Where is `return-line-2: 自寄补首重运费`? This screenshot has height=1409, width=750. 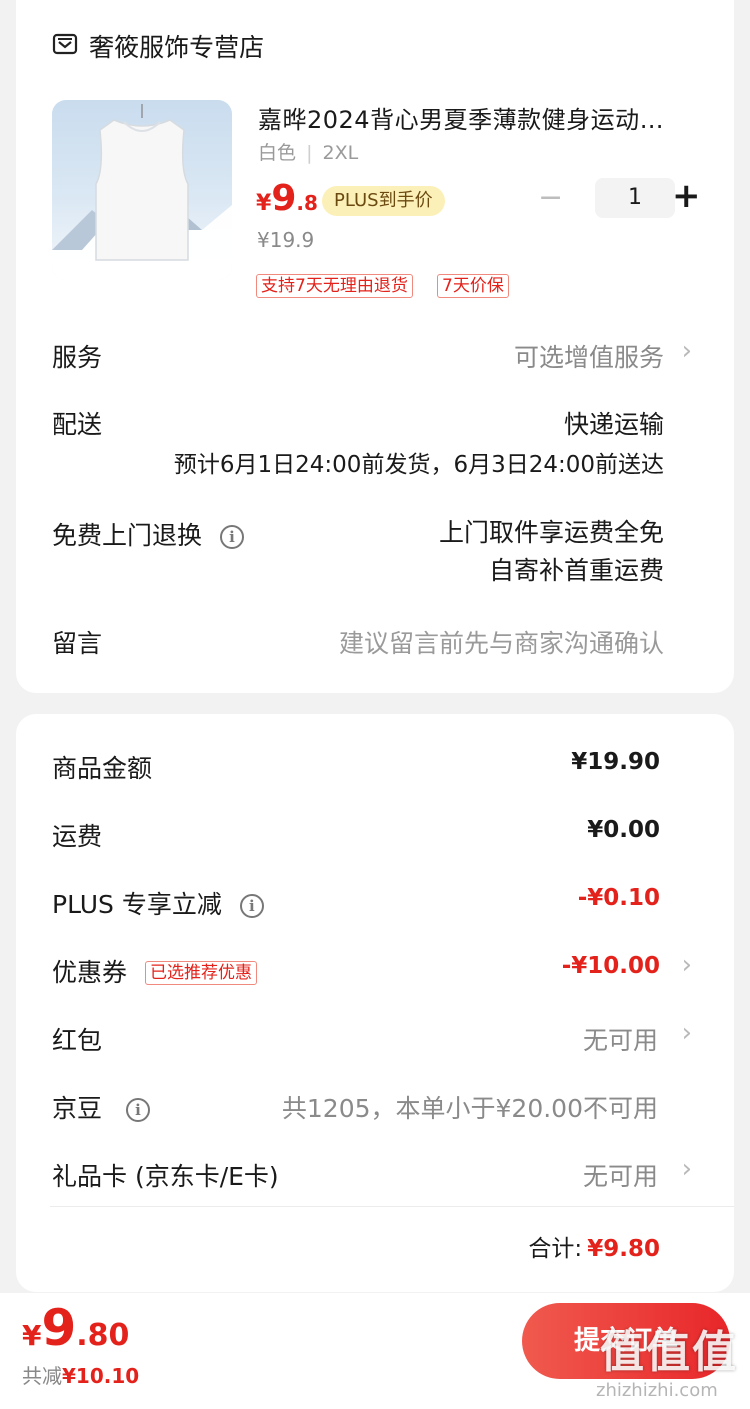
return-line-2: 自寄补首重运费 is located at coordinates (576, 570).